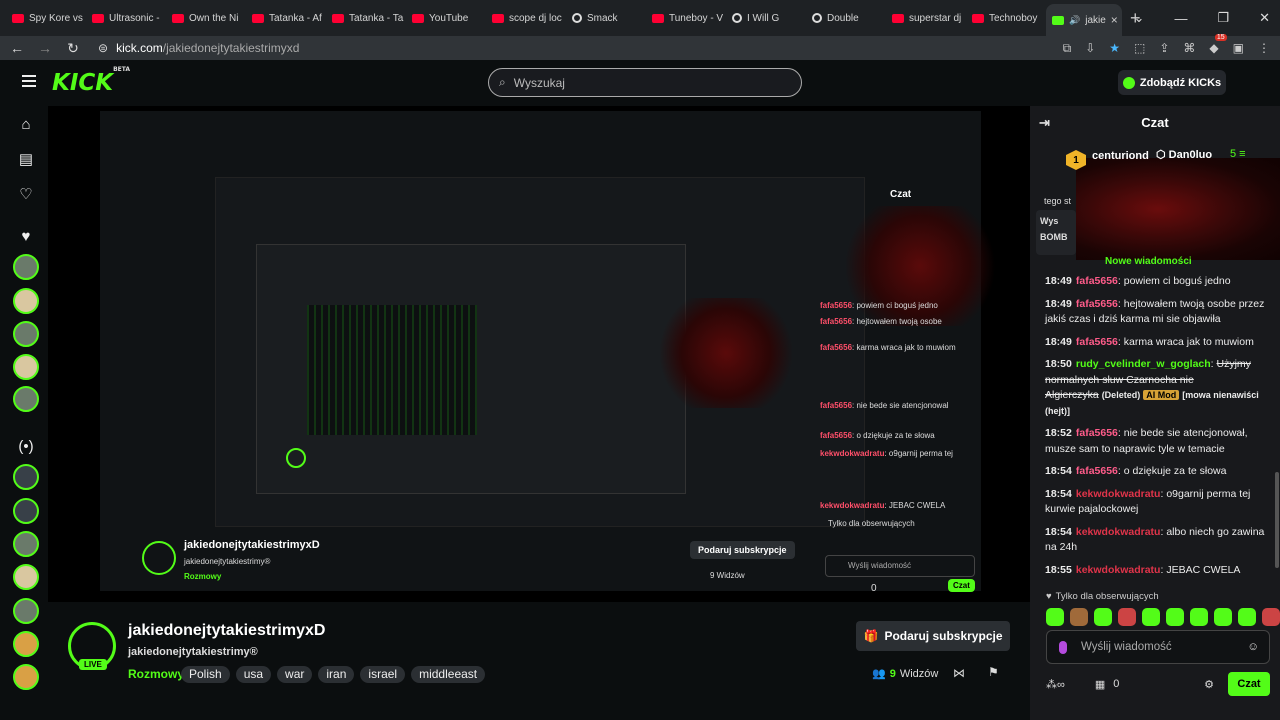 This screenshot has width=1280, height=720. What do you see at coordinates (448, 674) in the screenshot?
I see `stream-tag: middleeast` at bounding box center [448, 674].